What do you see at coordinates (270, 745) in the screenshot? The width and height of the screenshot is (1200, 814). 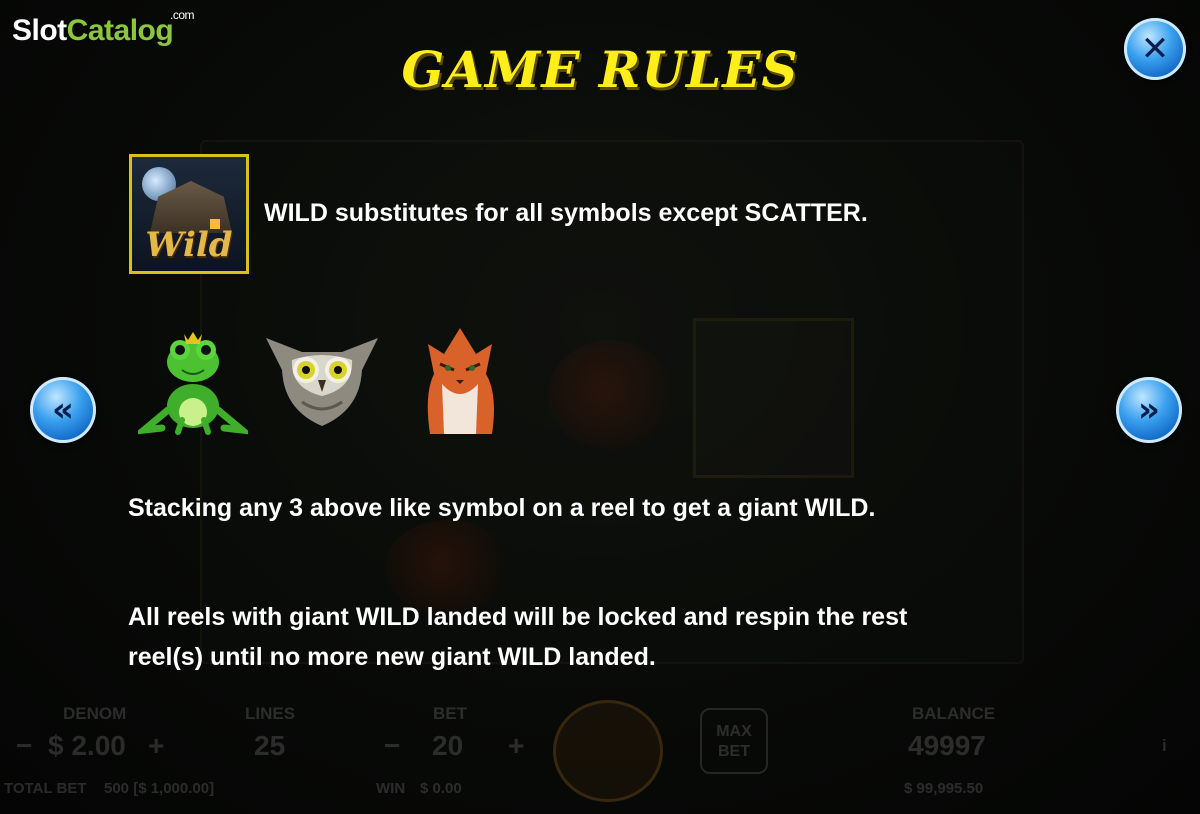 I see `lines-value: 25` at bounding box center [270, 745].